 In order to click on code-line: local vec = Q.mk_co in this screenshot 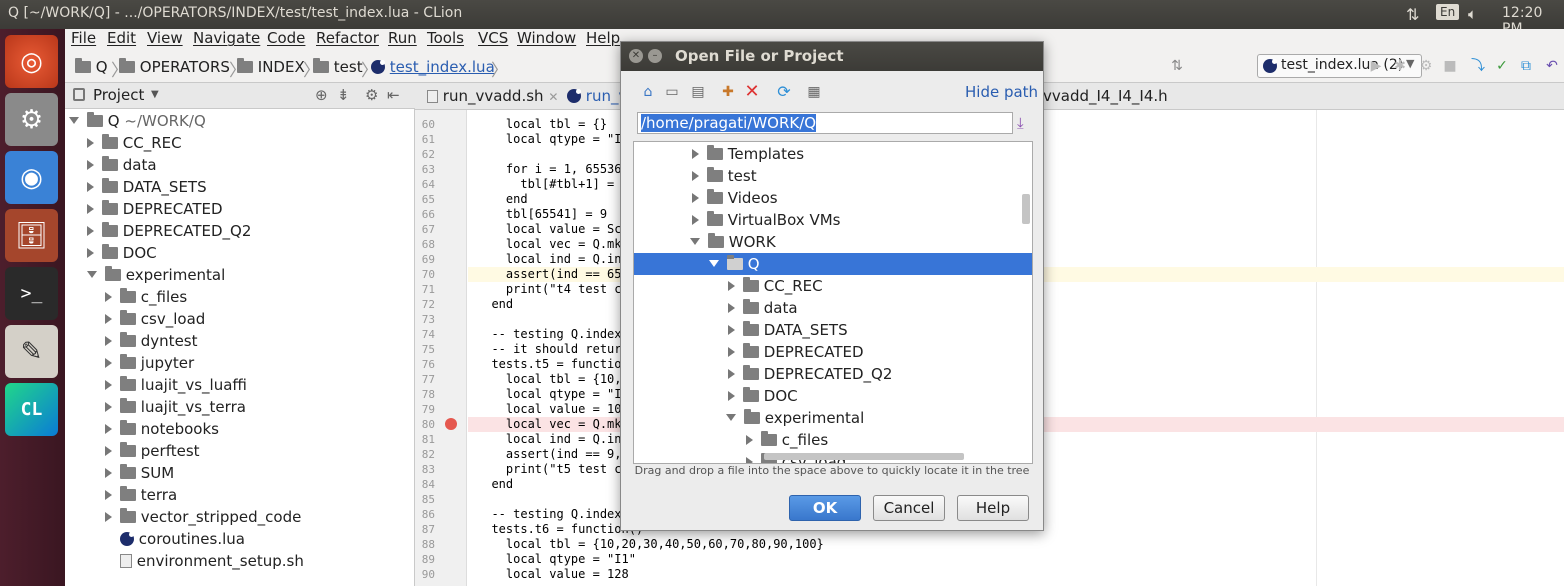, I will do `click(560, 244)`.